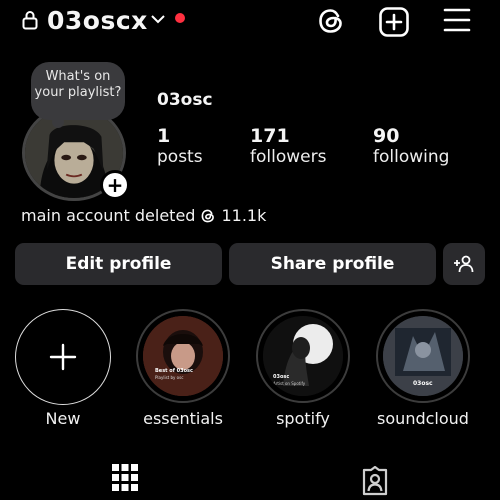  I want to click on tagged-icon, so click(375, 481).